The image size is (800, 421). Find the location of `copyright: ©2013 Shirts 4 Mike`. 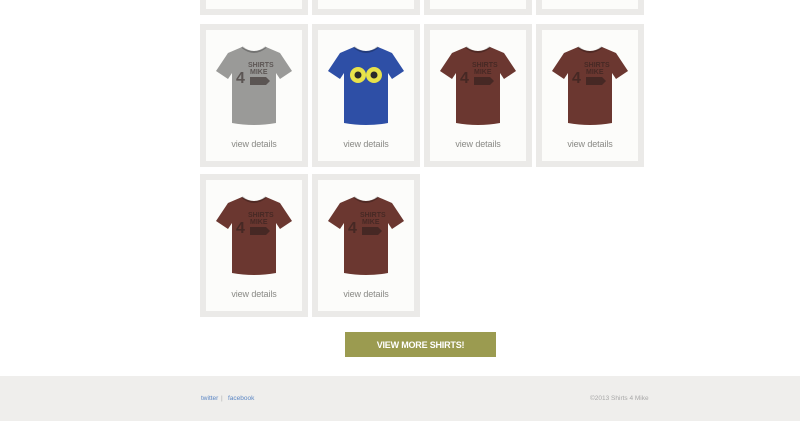

copyright: ©2013 Shirts 4 Mike is located at coordinates (619, 398).